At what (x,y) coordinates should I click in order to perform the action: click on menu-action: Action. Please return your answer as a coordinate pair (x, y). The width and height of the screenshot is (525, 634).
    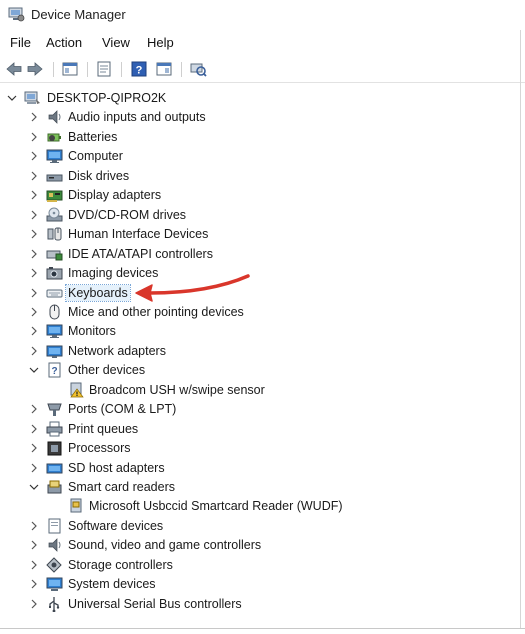
    Looking at the image, I should click on (64, 42).